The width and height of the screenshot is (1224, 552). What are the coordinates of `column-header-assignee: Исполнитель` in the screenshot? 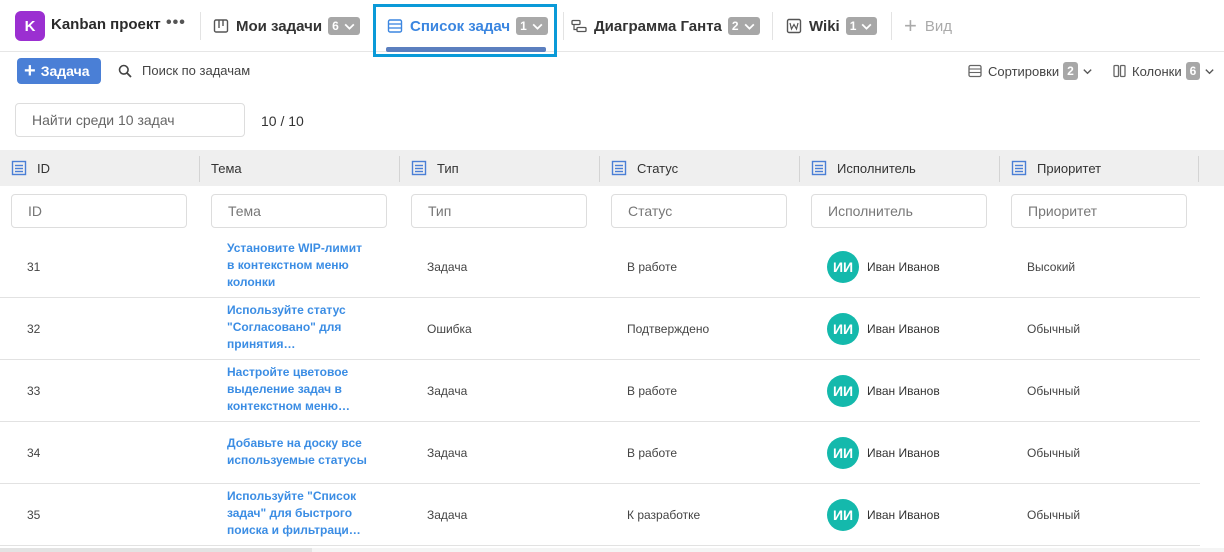 It's located at (863, 168).